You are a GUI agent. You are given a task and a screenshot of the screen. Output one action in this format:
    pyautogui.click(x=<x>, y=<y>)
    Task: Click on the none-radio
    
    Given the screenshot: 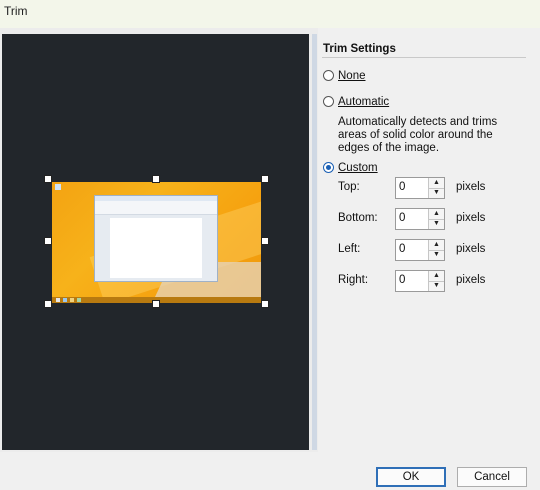 What is the action you would take?
    pyautogui.click(x=328, y=75)
    